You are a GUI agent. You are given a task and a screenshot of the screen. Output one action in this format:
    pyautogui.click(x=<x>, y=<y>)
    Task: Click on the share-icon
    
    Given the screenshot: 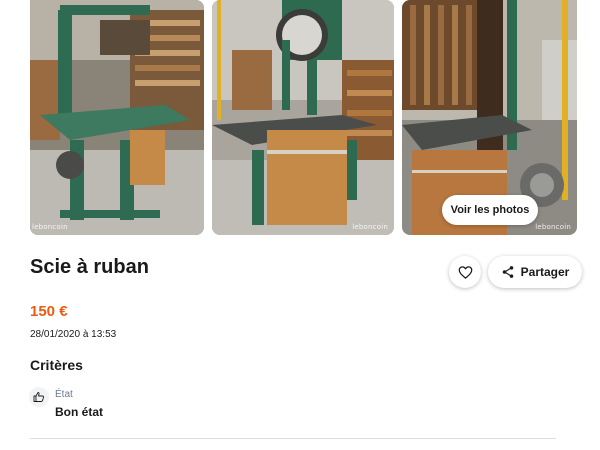 What is the action you would take?
    pyautogui.click(x=507, y=272)
    